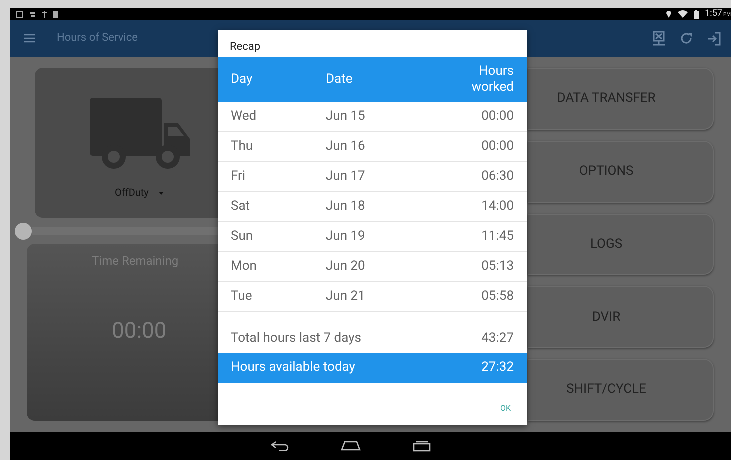 This screenshot has height=460, width=731. I want to click on table-cell-text: 05:13, so click(498, 267).